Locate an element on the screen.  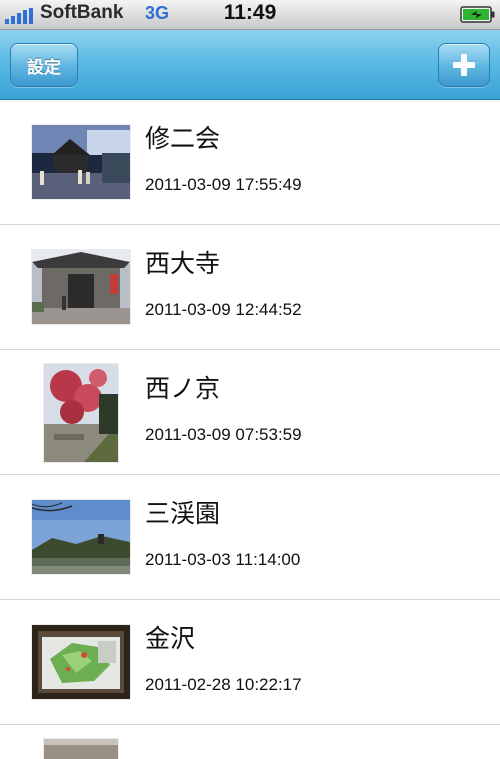
entry-date: 2011-03-09 07:53:59 is located at coordinates (223, 434).